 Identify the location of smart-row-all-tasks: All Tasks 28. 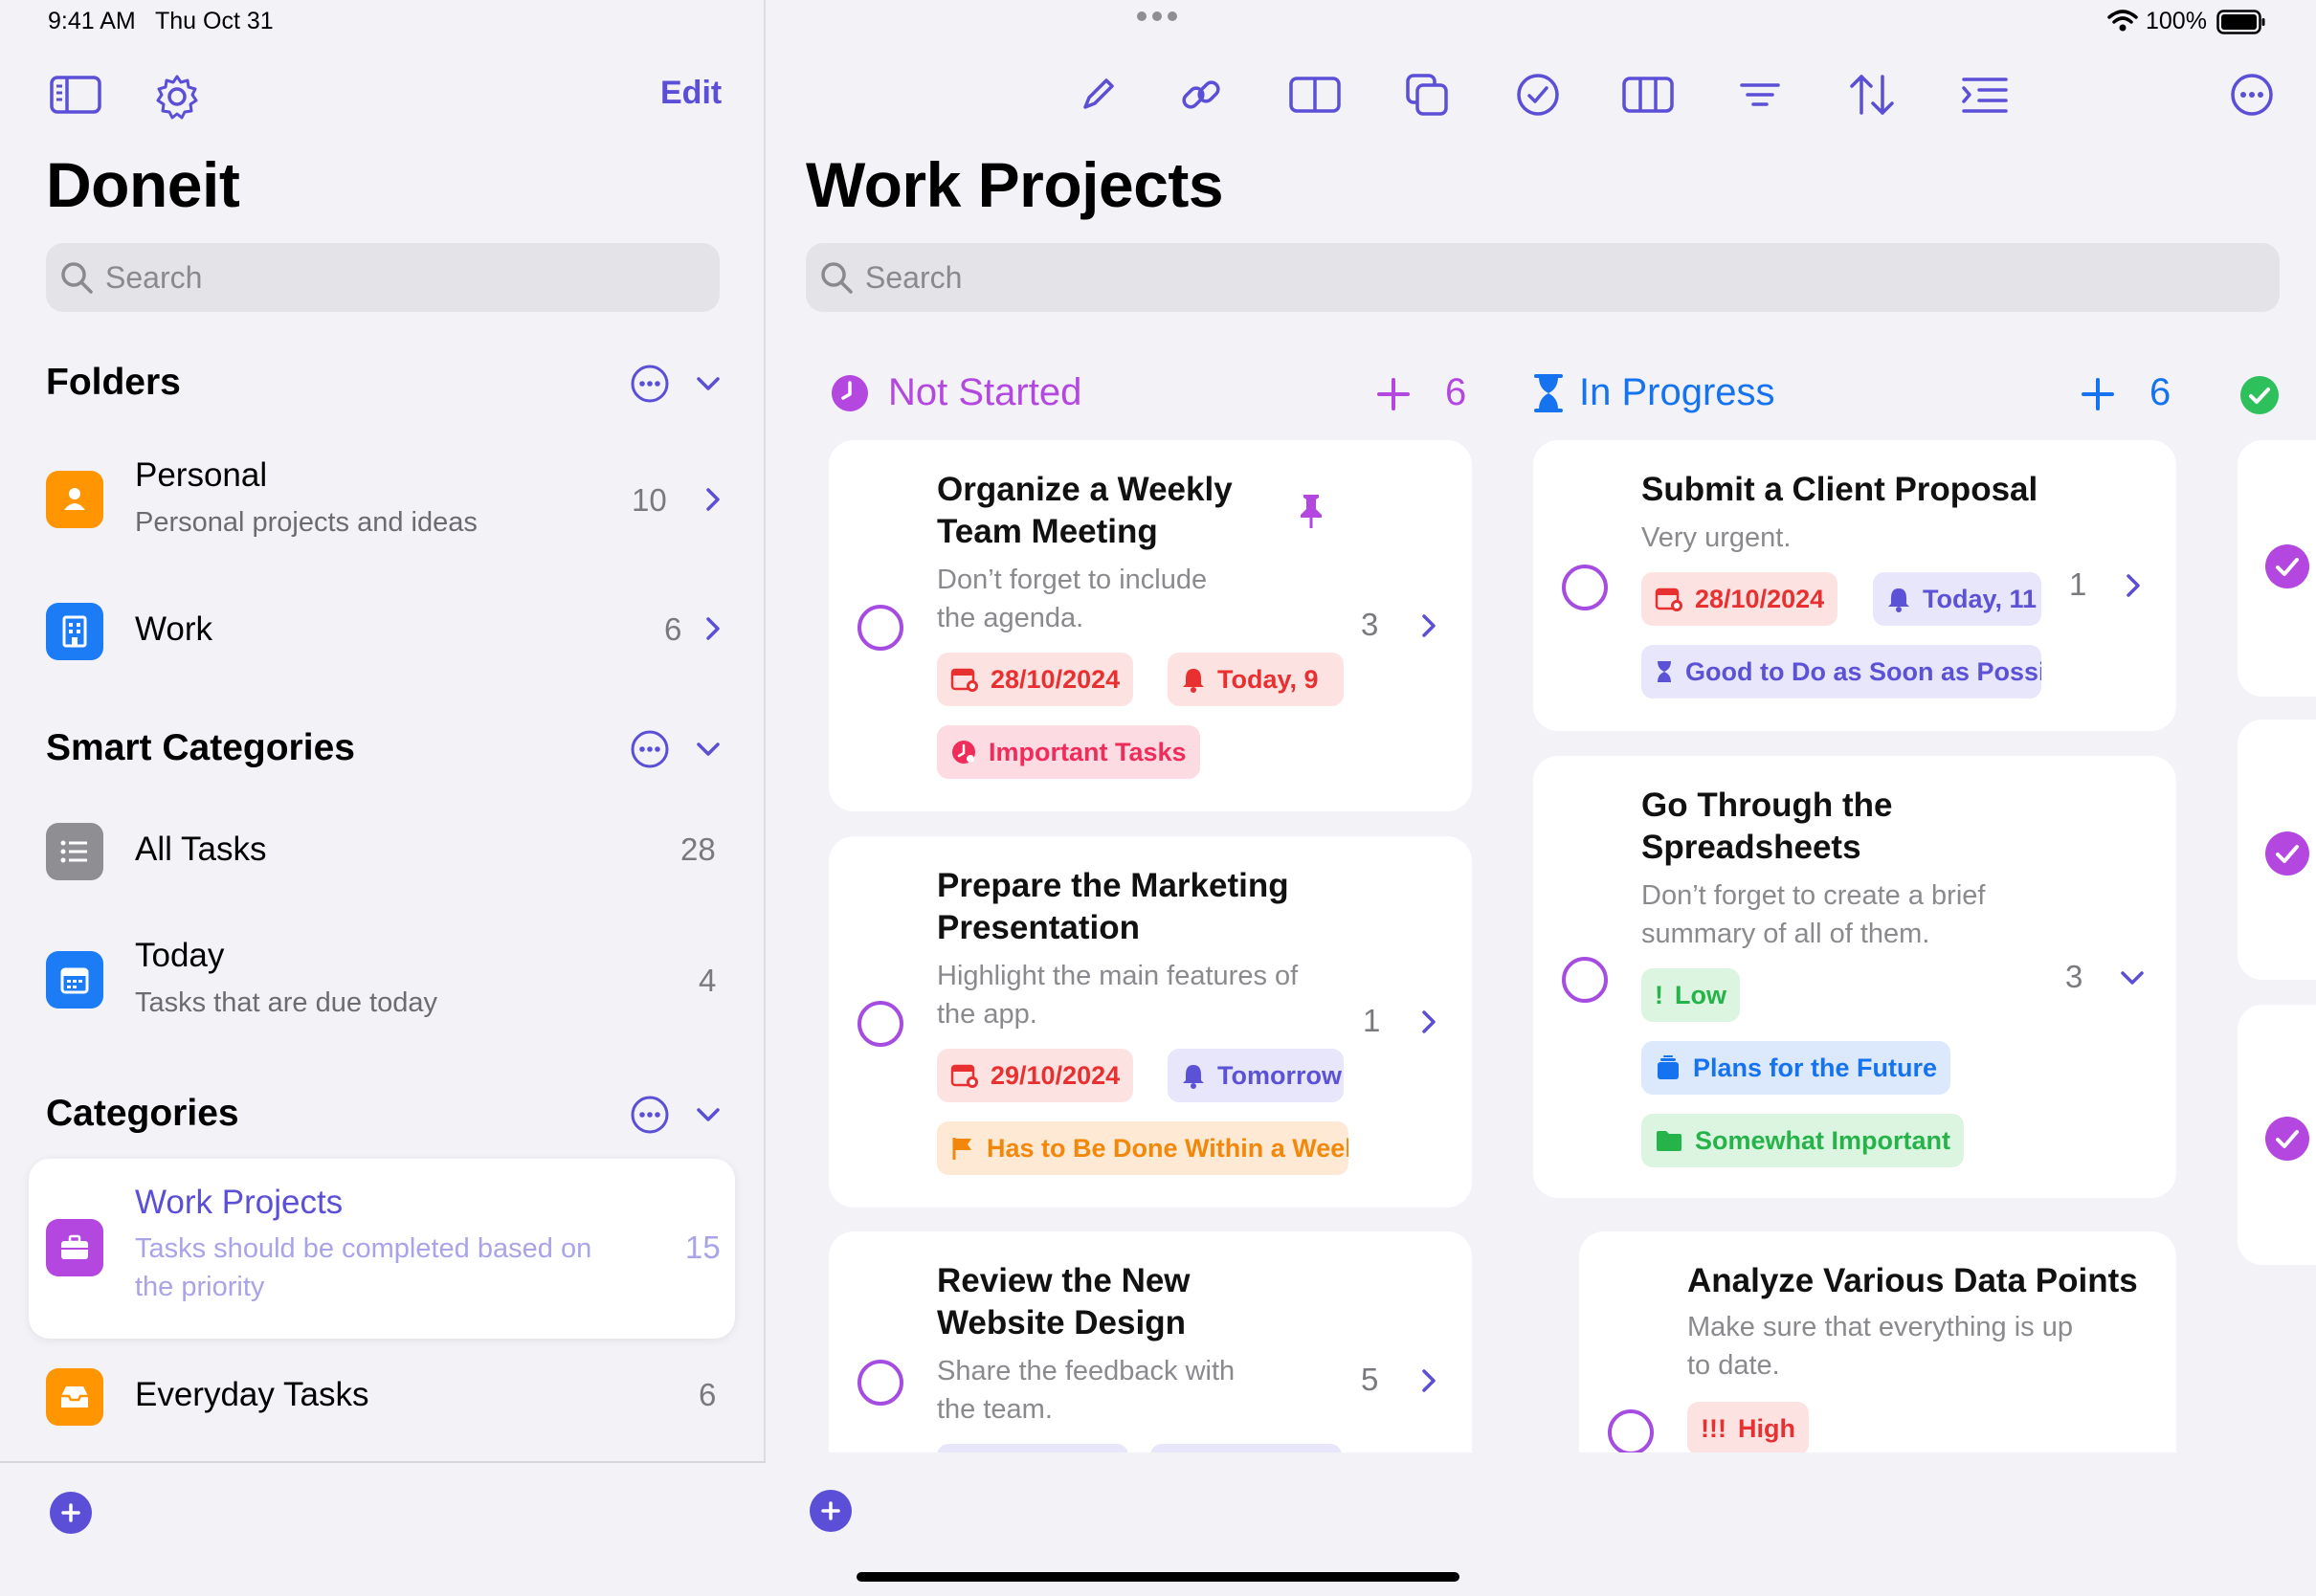
(383, 852).